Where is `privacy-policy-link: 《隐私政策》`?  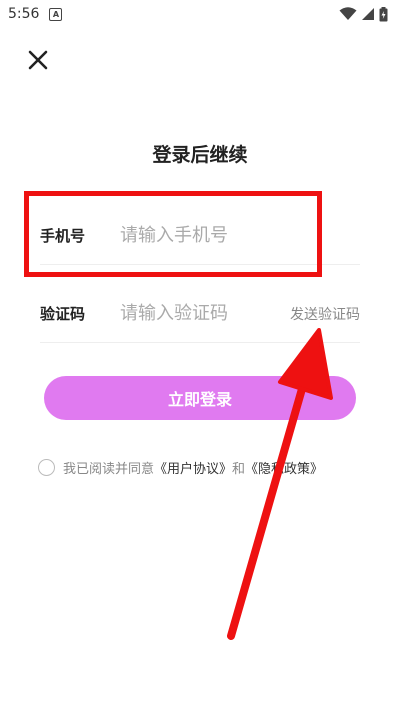
privacy-policy-link: 《隐私政策》 is located at coordinates (284, 467).